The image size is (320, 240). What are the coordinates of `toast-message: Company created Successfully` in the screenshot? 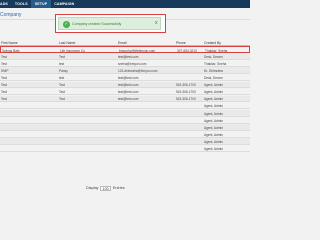 It's located at (97, 23).